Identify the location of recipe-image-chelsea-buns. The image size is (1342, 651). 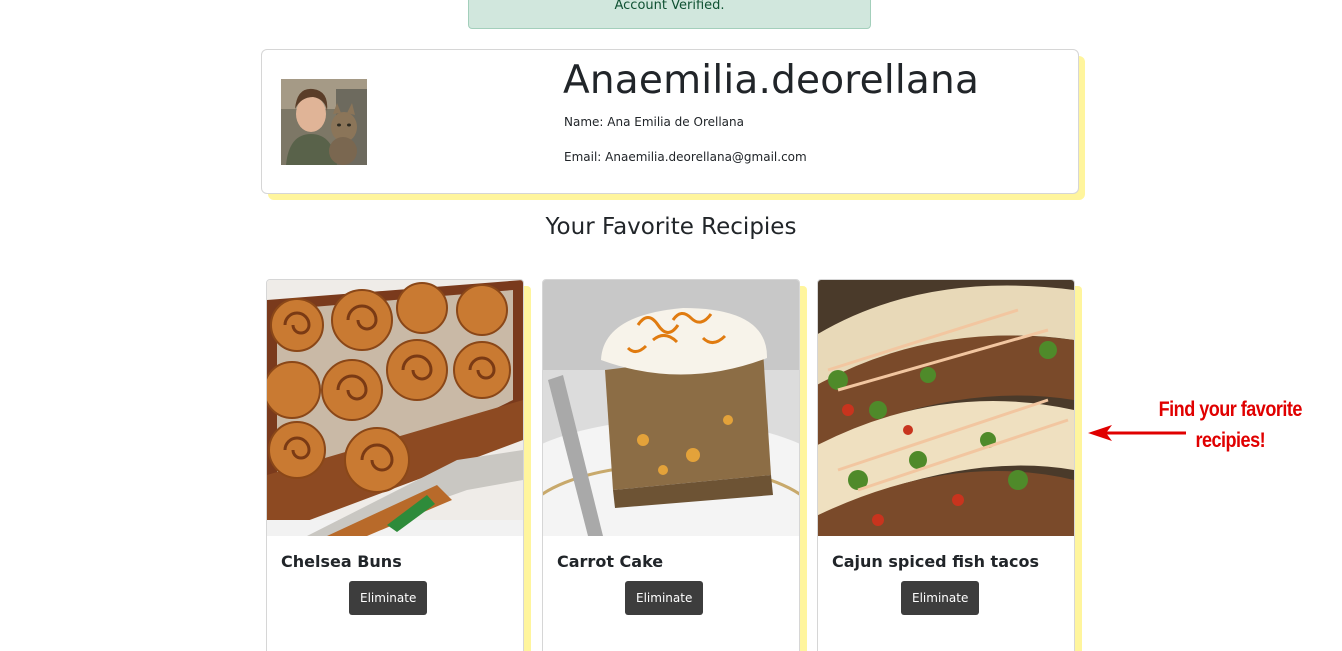
(395, 408).